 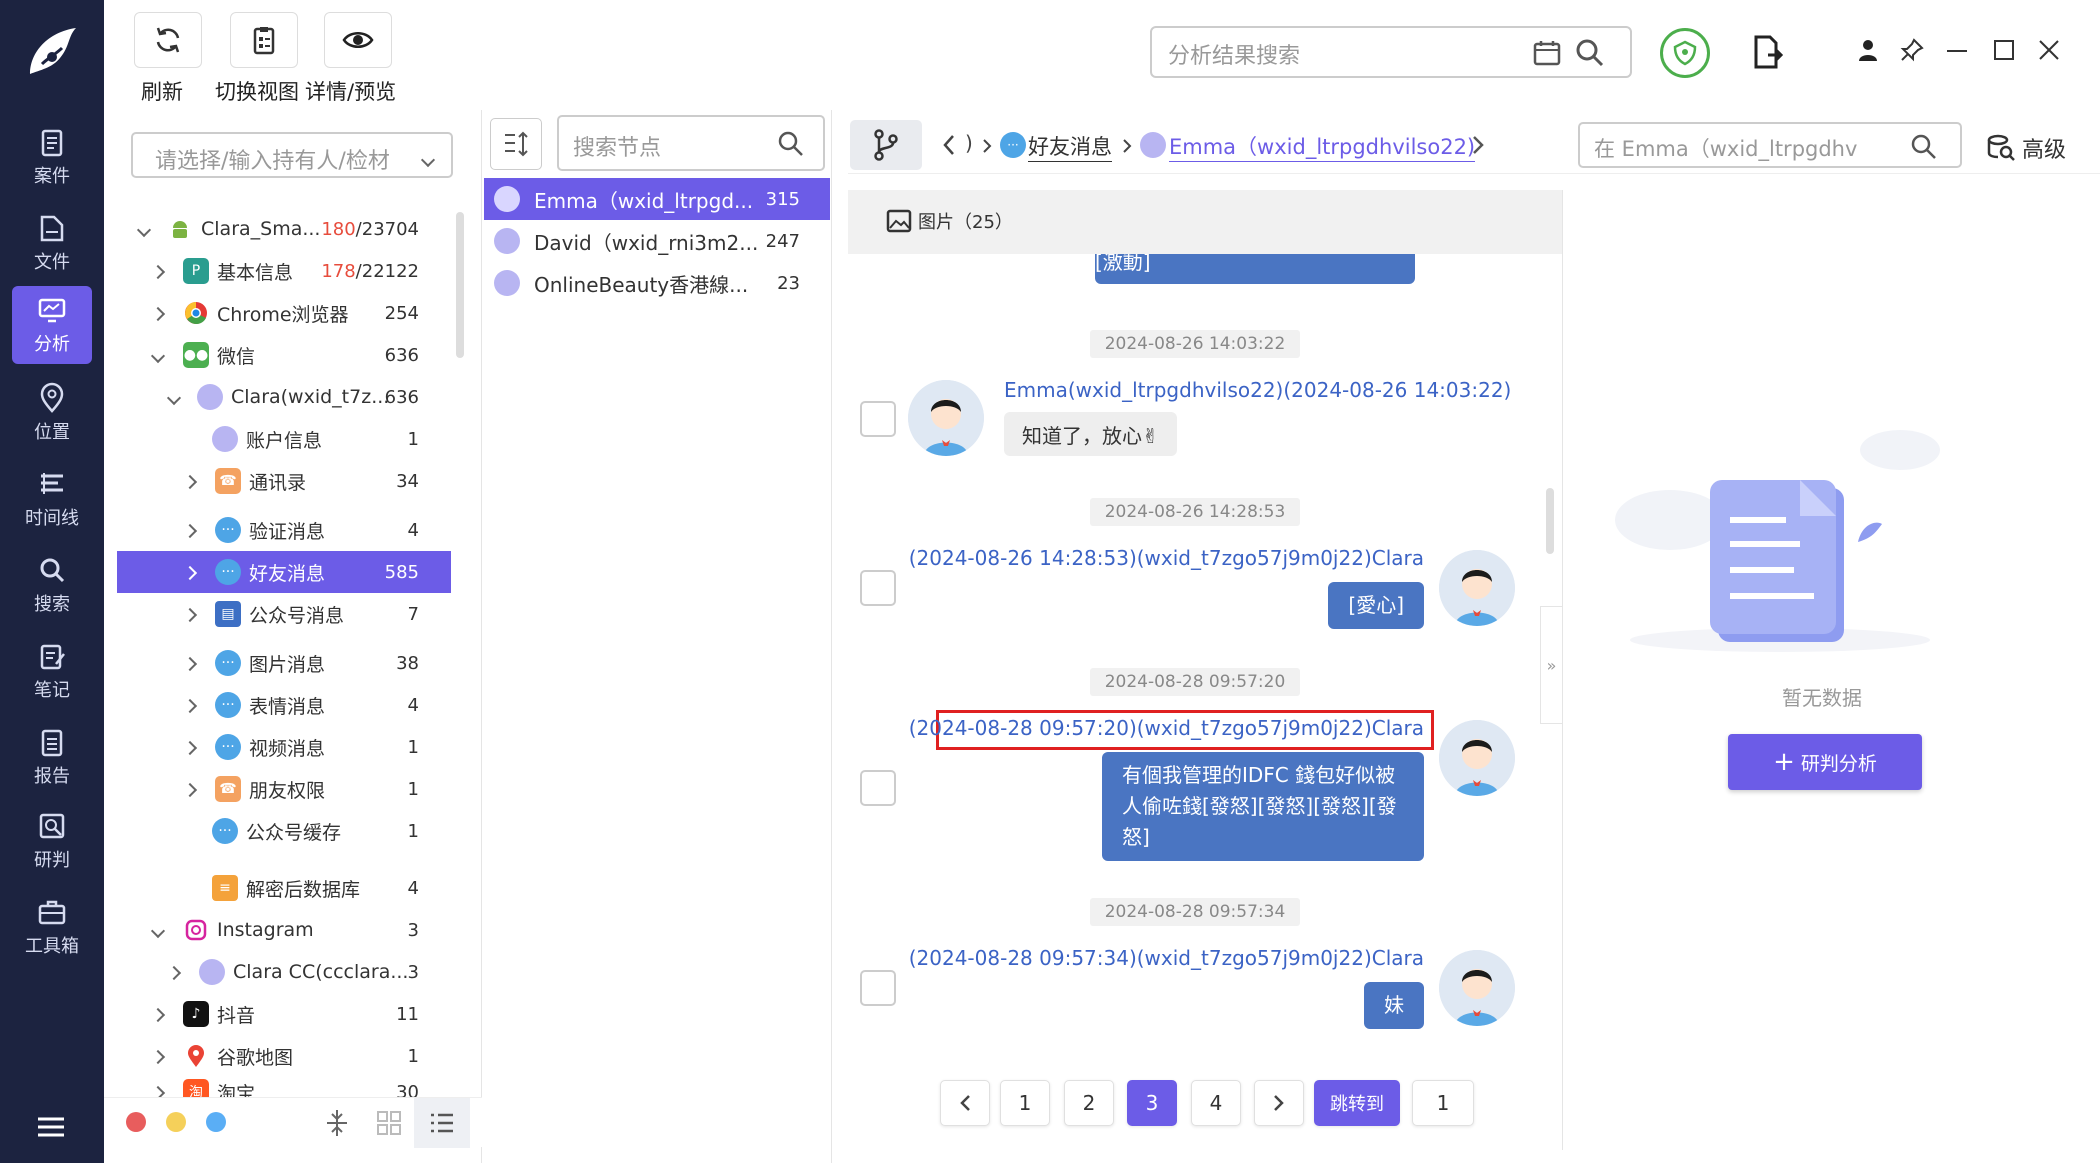 I want to click on images-tab: 图片（25）, so click(x=949, y=221).